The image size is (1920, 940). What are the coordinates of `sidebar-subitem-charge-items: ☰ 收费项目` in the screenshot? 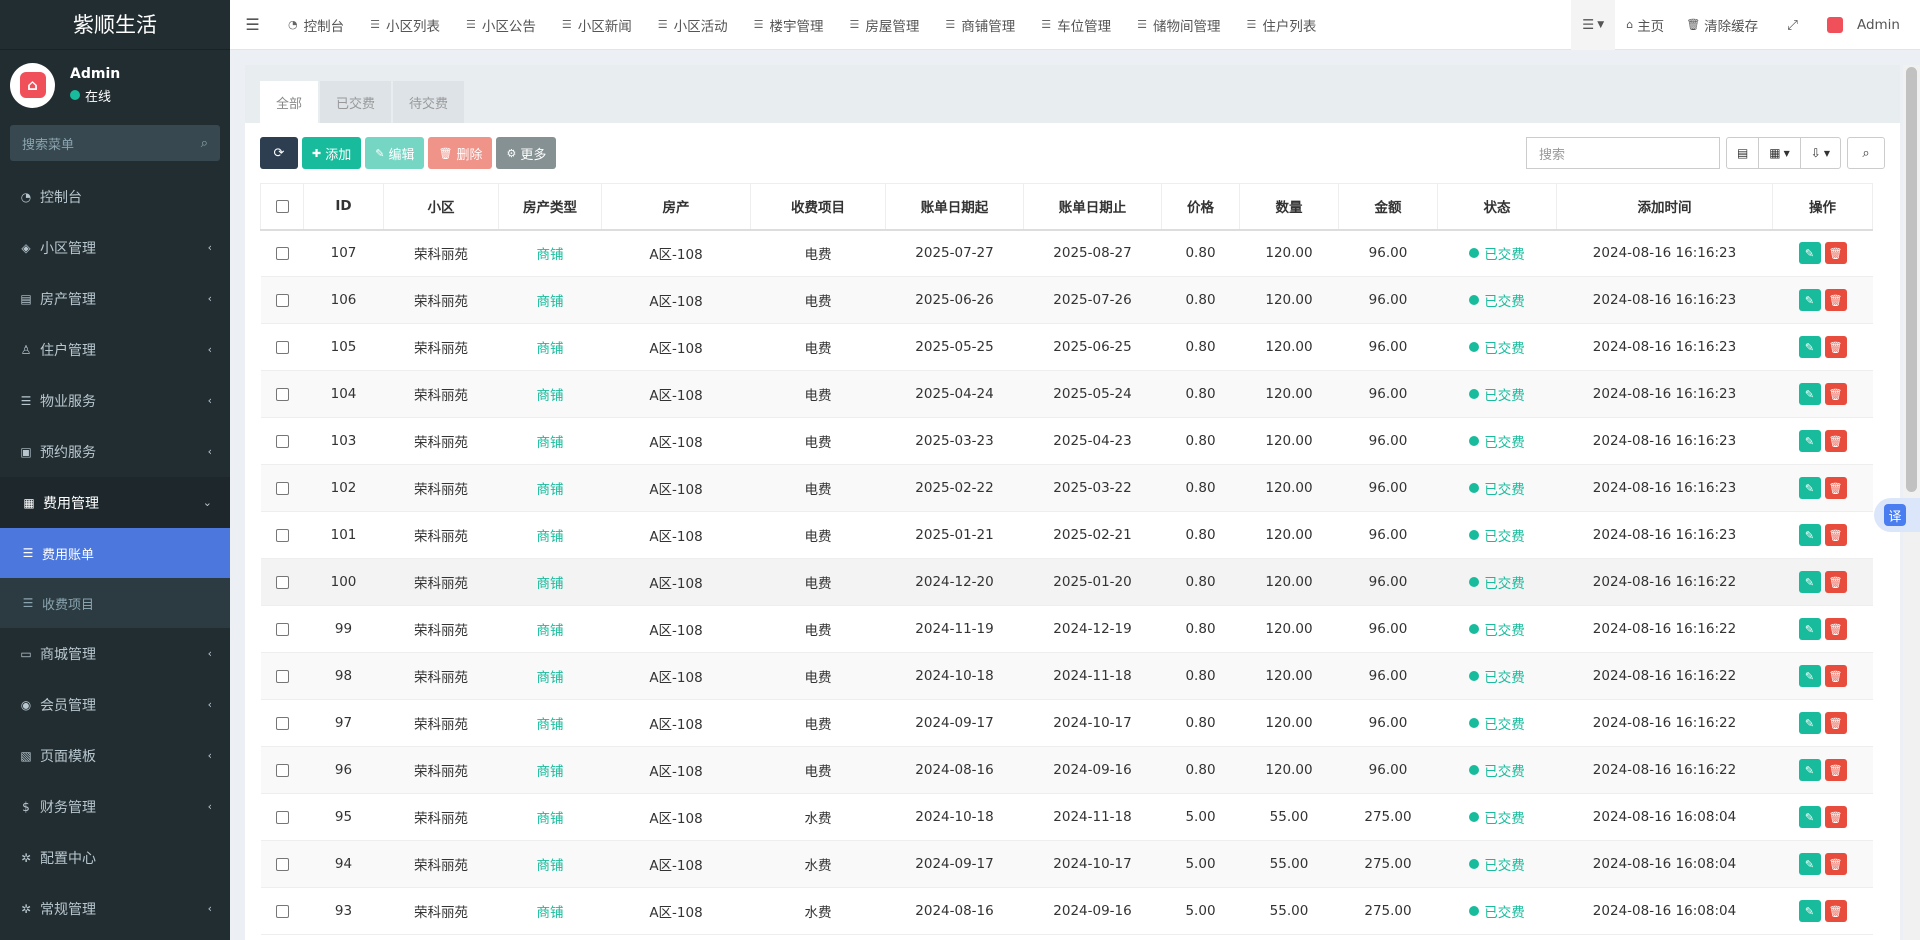 It's located at (115, 603).